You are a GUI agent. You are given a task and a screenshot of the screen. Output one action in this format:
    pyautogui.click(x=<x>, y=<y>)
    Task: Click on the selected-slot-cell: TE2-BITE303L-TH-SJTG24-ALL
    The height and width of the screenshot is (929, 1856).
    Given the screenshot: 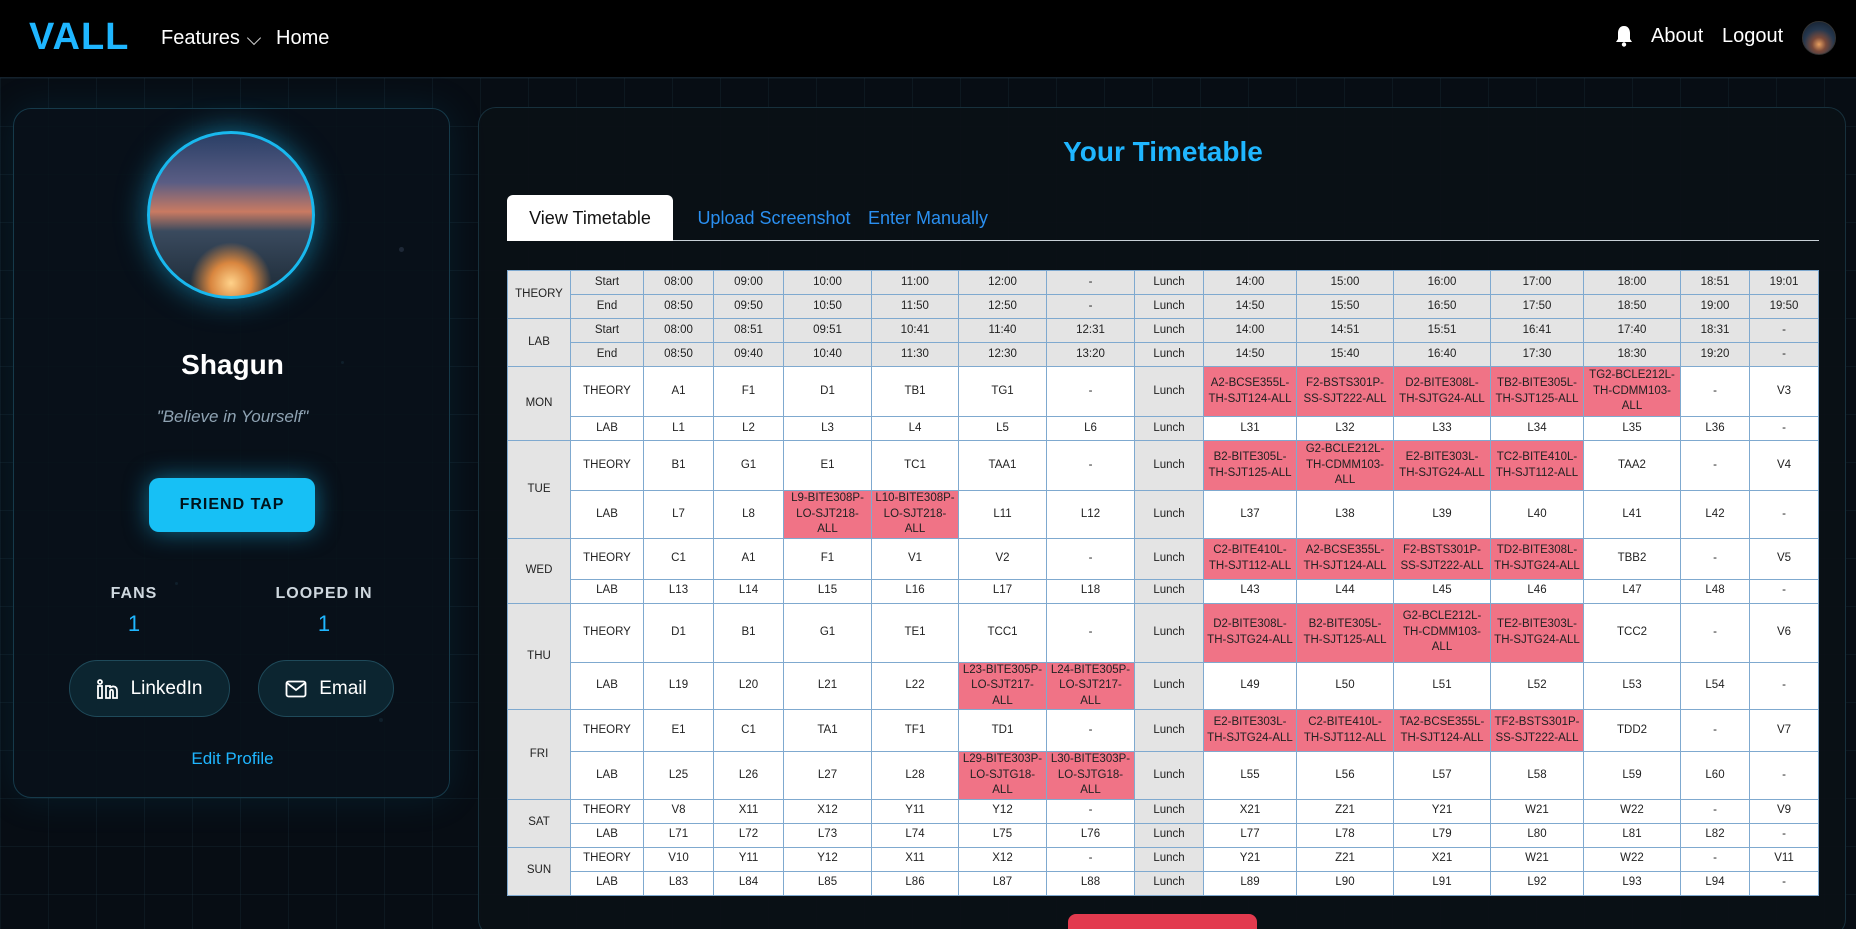 What is the action you would take?
    pyautogui.click(x=1537, y=632)
    